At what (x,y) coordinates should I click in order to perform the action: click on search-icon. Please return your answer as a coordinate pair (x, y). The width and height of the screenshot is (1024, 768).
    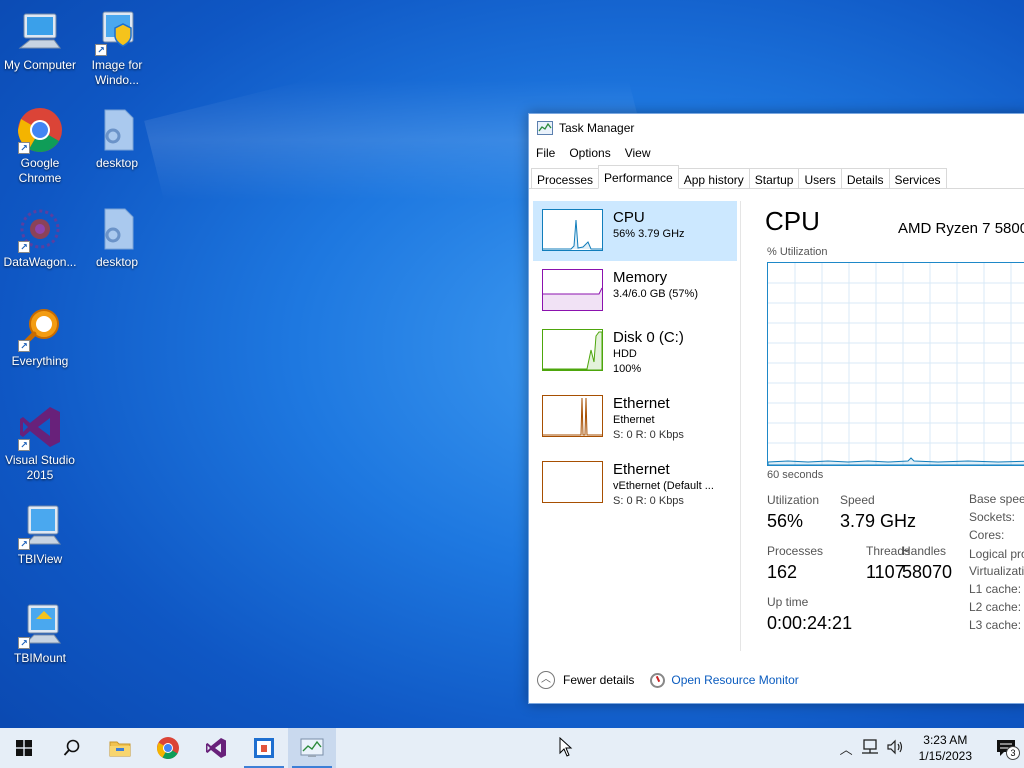
    Looking at the image, I should click on (71, 747).